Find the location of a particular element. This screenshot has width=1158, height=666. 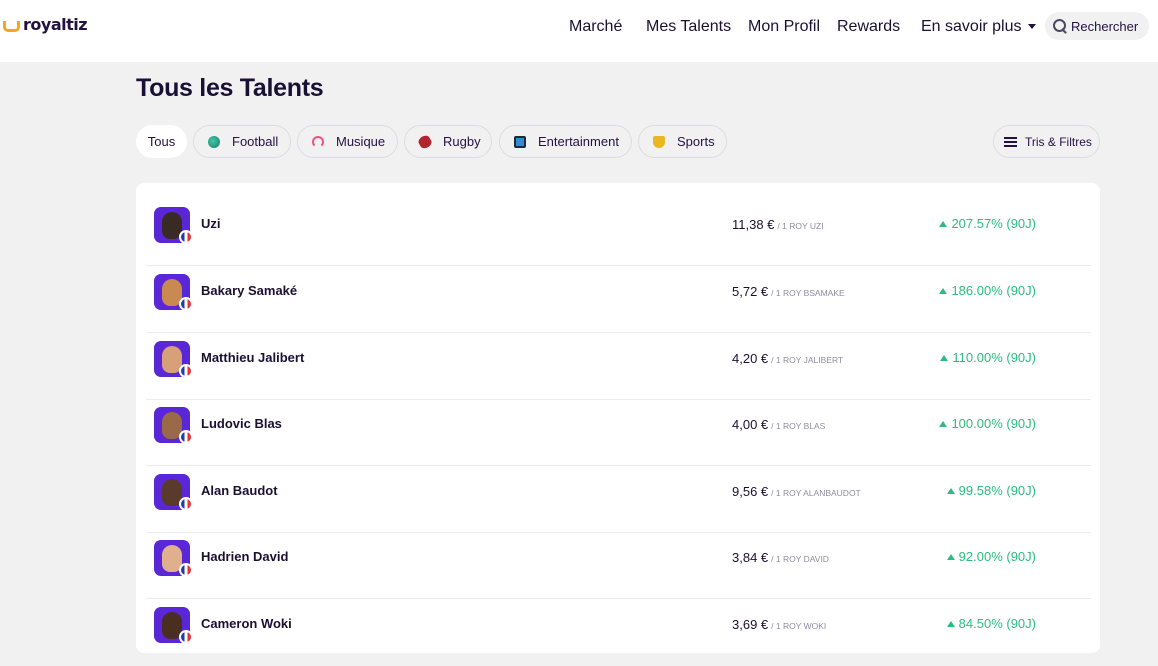

chip-label: Football is located at coordinates (255, 141).